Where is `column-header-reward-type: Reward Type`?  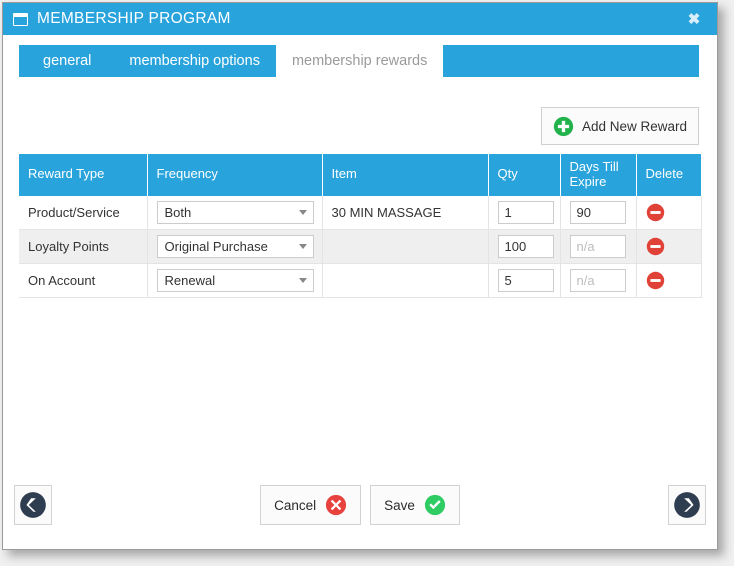
column-header-reward-type: Reward Type is located at coordinates (83, 175).